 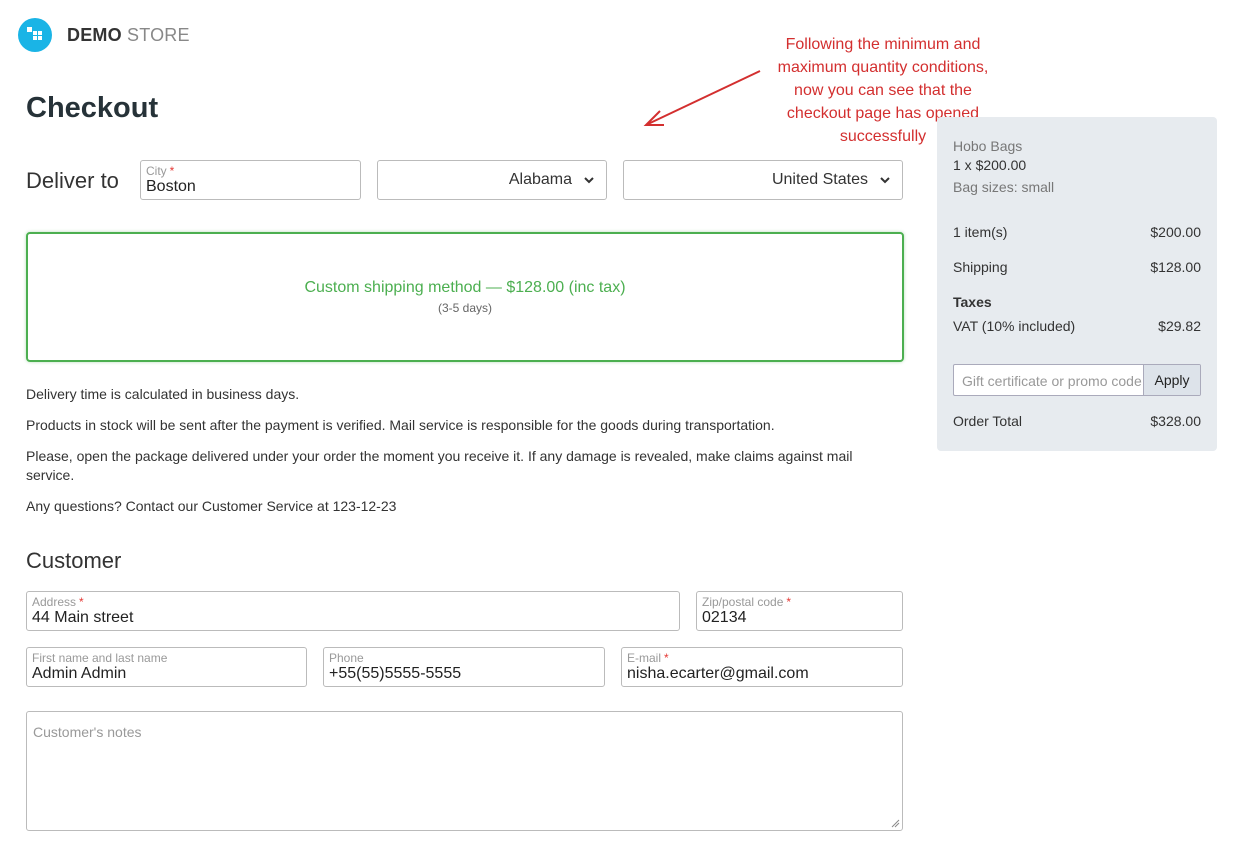 I want to click on phone-value: +55(55)5555-5555, so click(x=395, y=673).